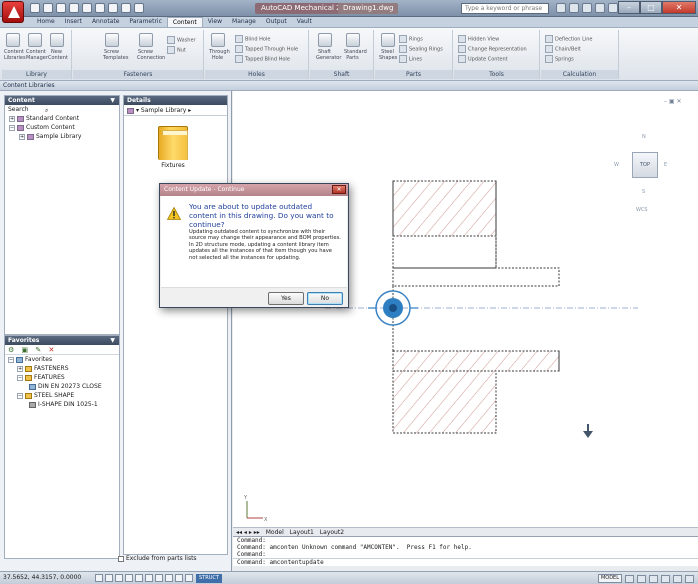 The image size is (698, 584). I want to click on tab-layout1: Layout1, so click(302, 532).